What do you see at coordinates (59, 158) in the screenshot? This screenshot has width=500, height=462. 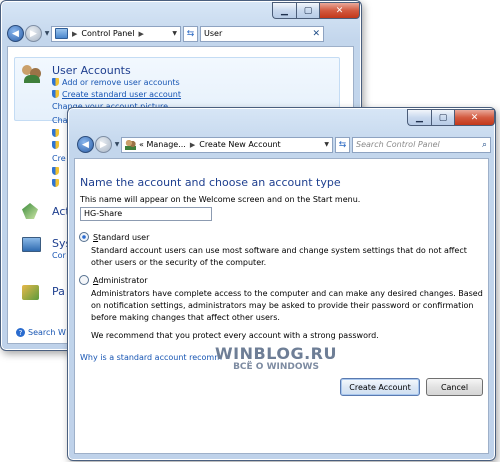 I see `task-partial: Cre` at bounding box center [59, 158].